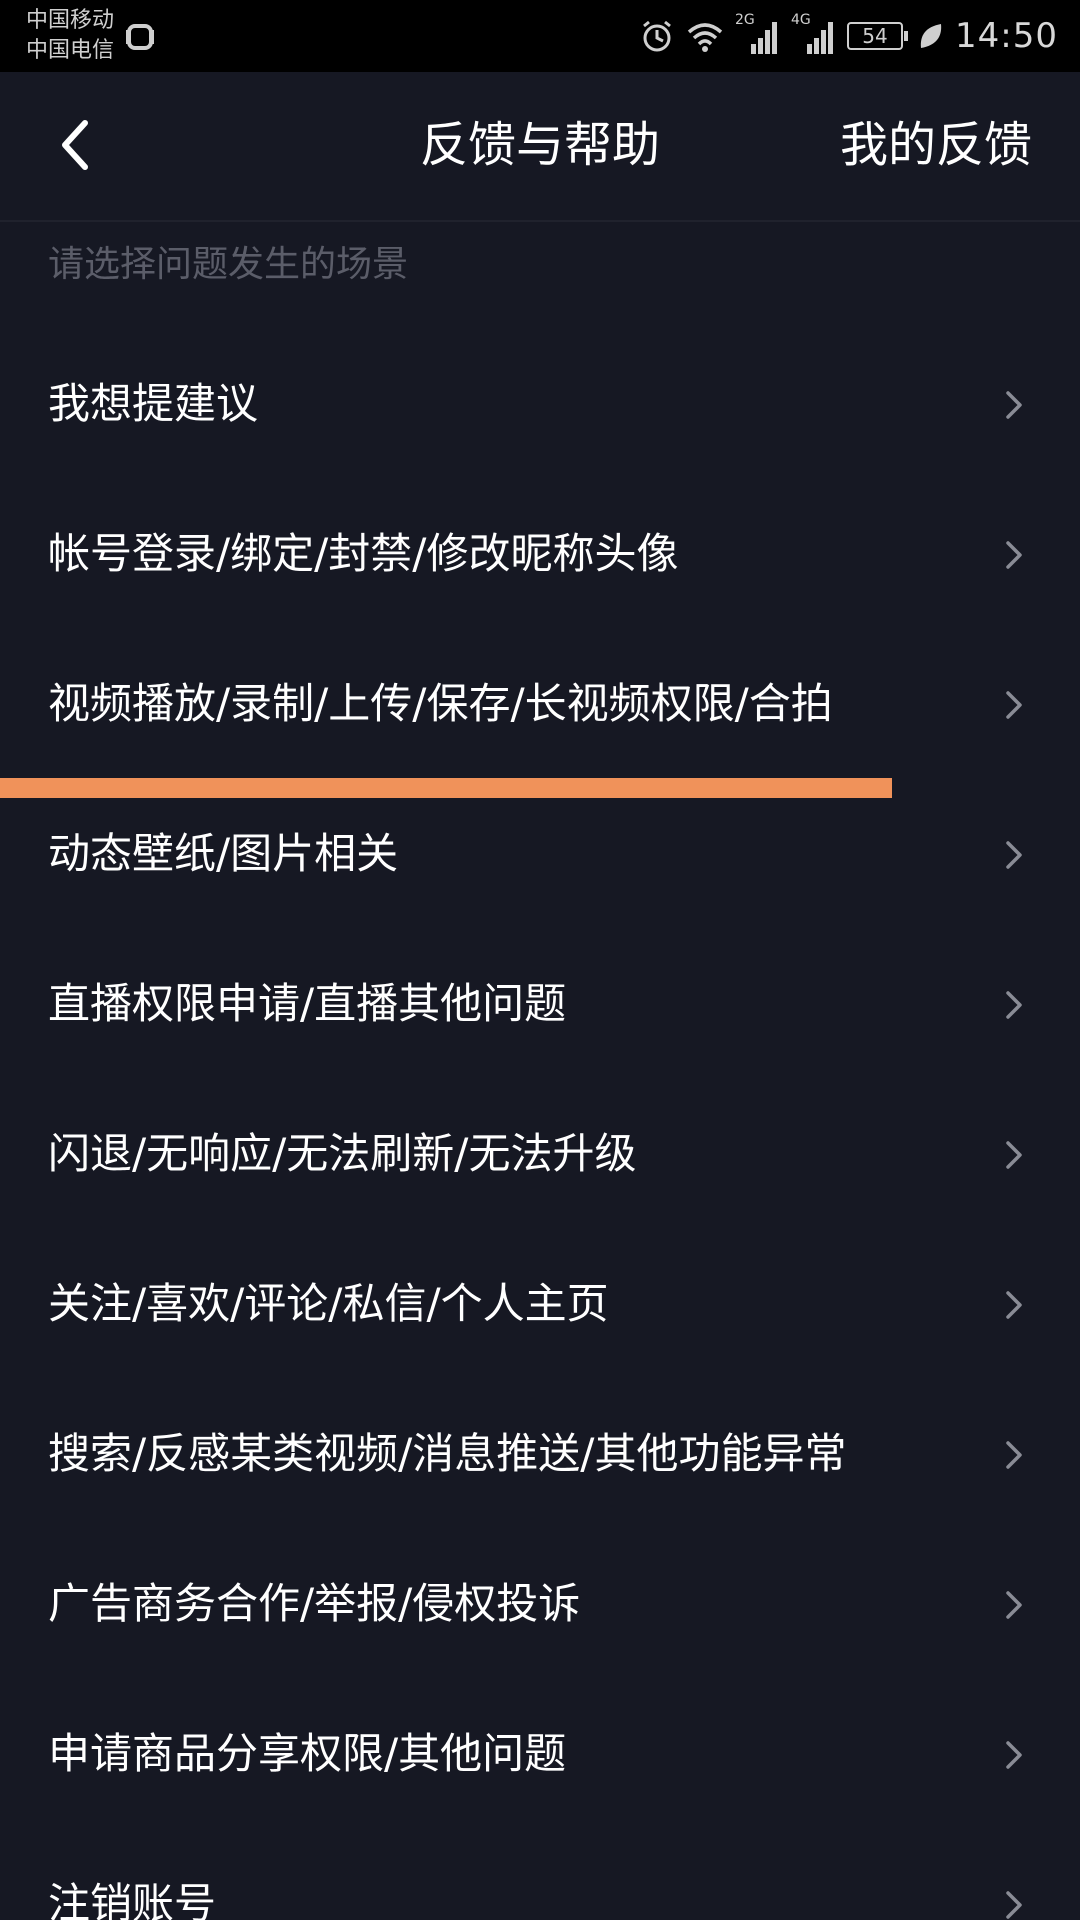 This screenshot has height=1920, width=1080. What do you see at coordinates (223, 853) in the screenshot?
I see `list-item-label: 动态壁纸/图片相关` at bounding box center [223, 853].